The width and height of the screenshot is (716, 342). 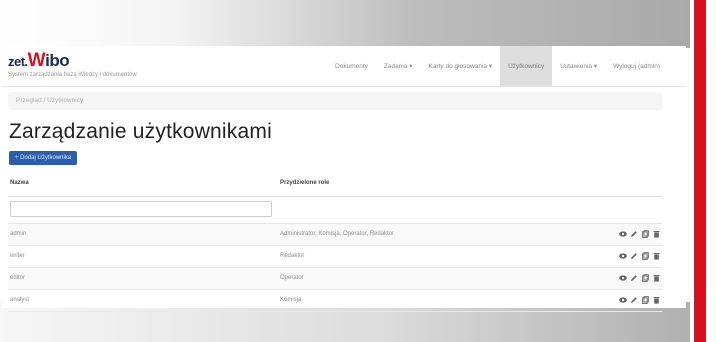 I want to click on table-row: writer Redaktor, so click(x=335, y=257).